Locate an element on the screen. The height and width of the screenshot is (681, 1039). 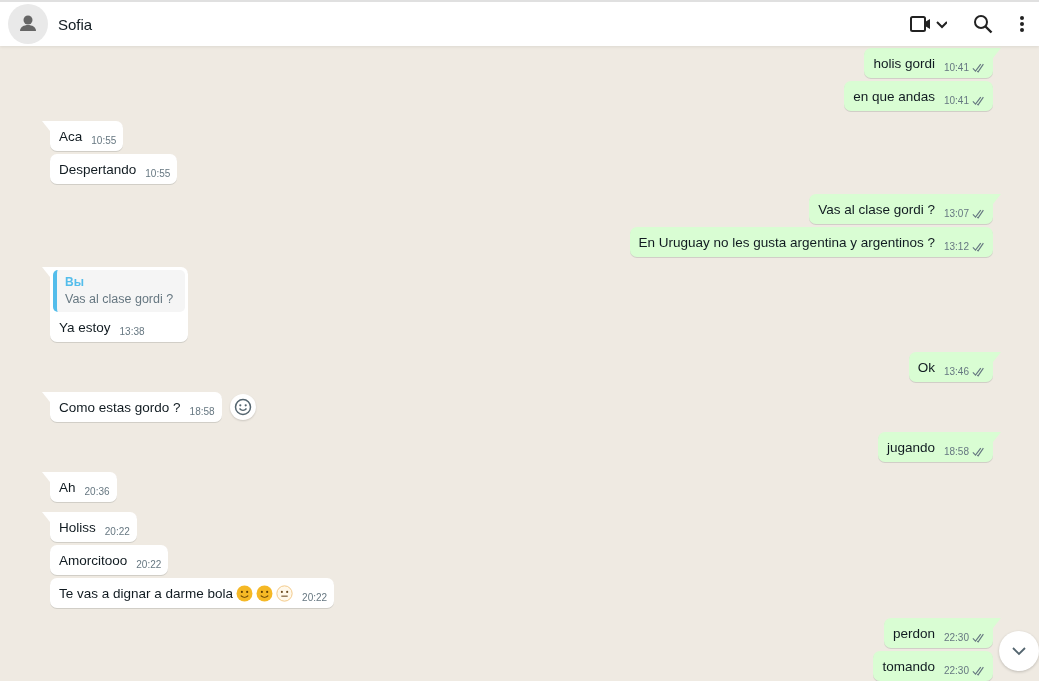
quote-author: Вы is located at coordinates (75, 282).